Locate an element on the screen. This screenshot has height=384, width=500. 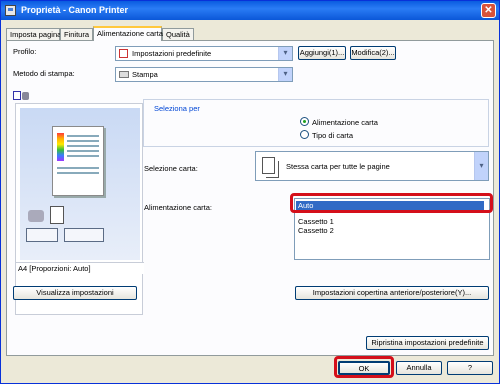
output-method-select: Stampa ▾ is located at coordinates (204, 74).